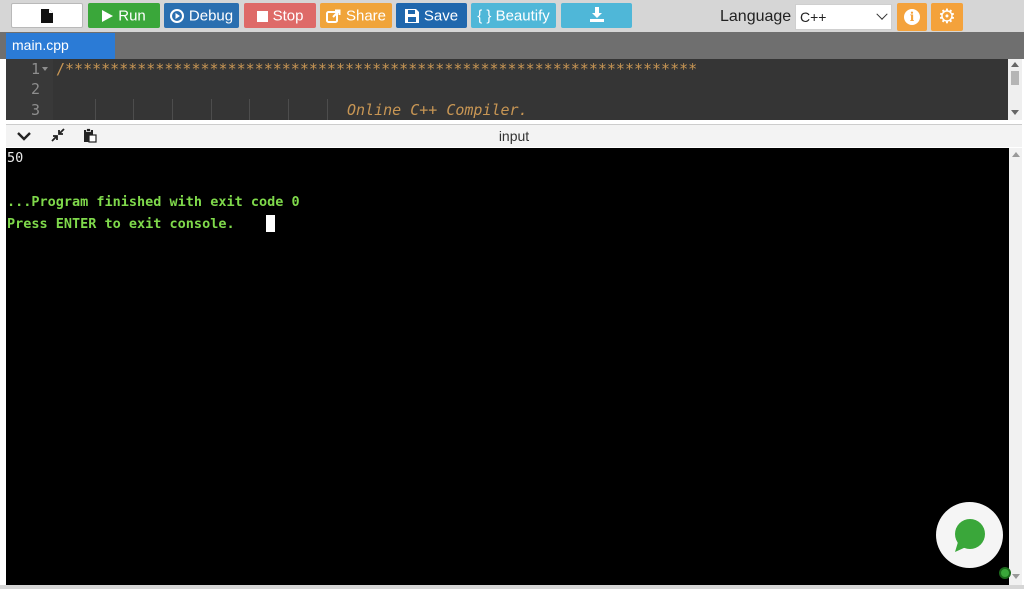 The image size is (1024, 589). I want to click on info-icon: i, so click(912, 17).